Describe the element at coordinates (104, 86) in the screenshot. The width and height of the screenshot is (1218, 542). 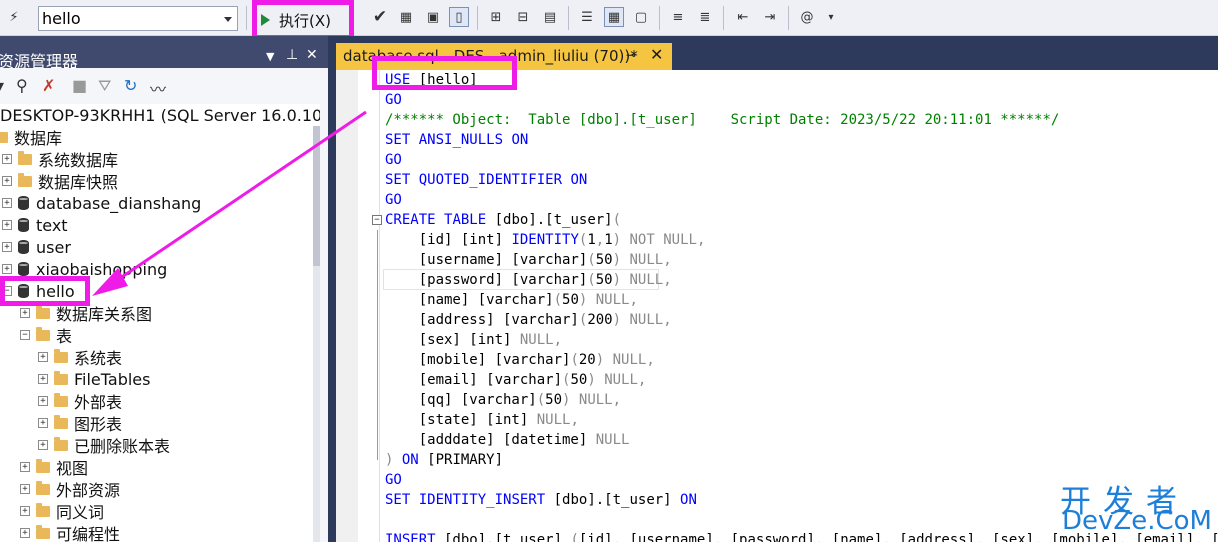
I see `filter-icon: ⛛` at that location.